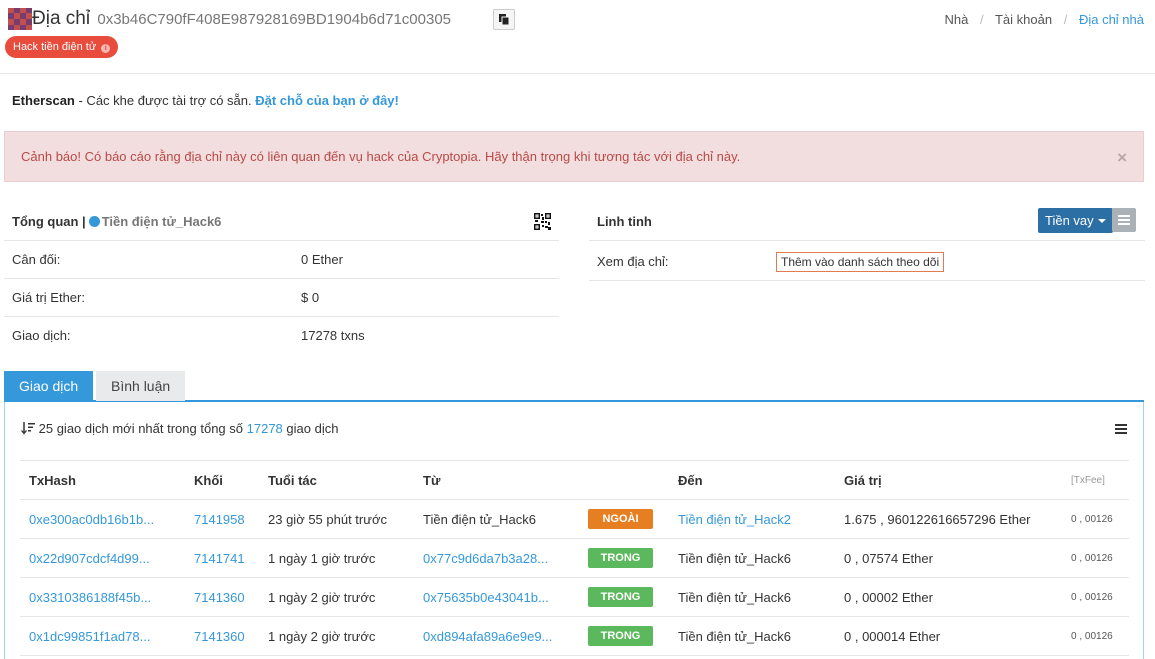 Image resolution: width=1155 pixels, height=659 pixels. What do you see at coordinates (1121, 429) in the screenshot?
I see `list-menu-icon` at bounding box center [1121, 429].